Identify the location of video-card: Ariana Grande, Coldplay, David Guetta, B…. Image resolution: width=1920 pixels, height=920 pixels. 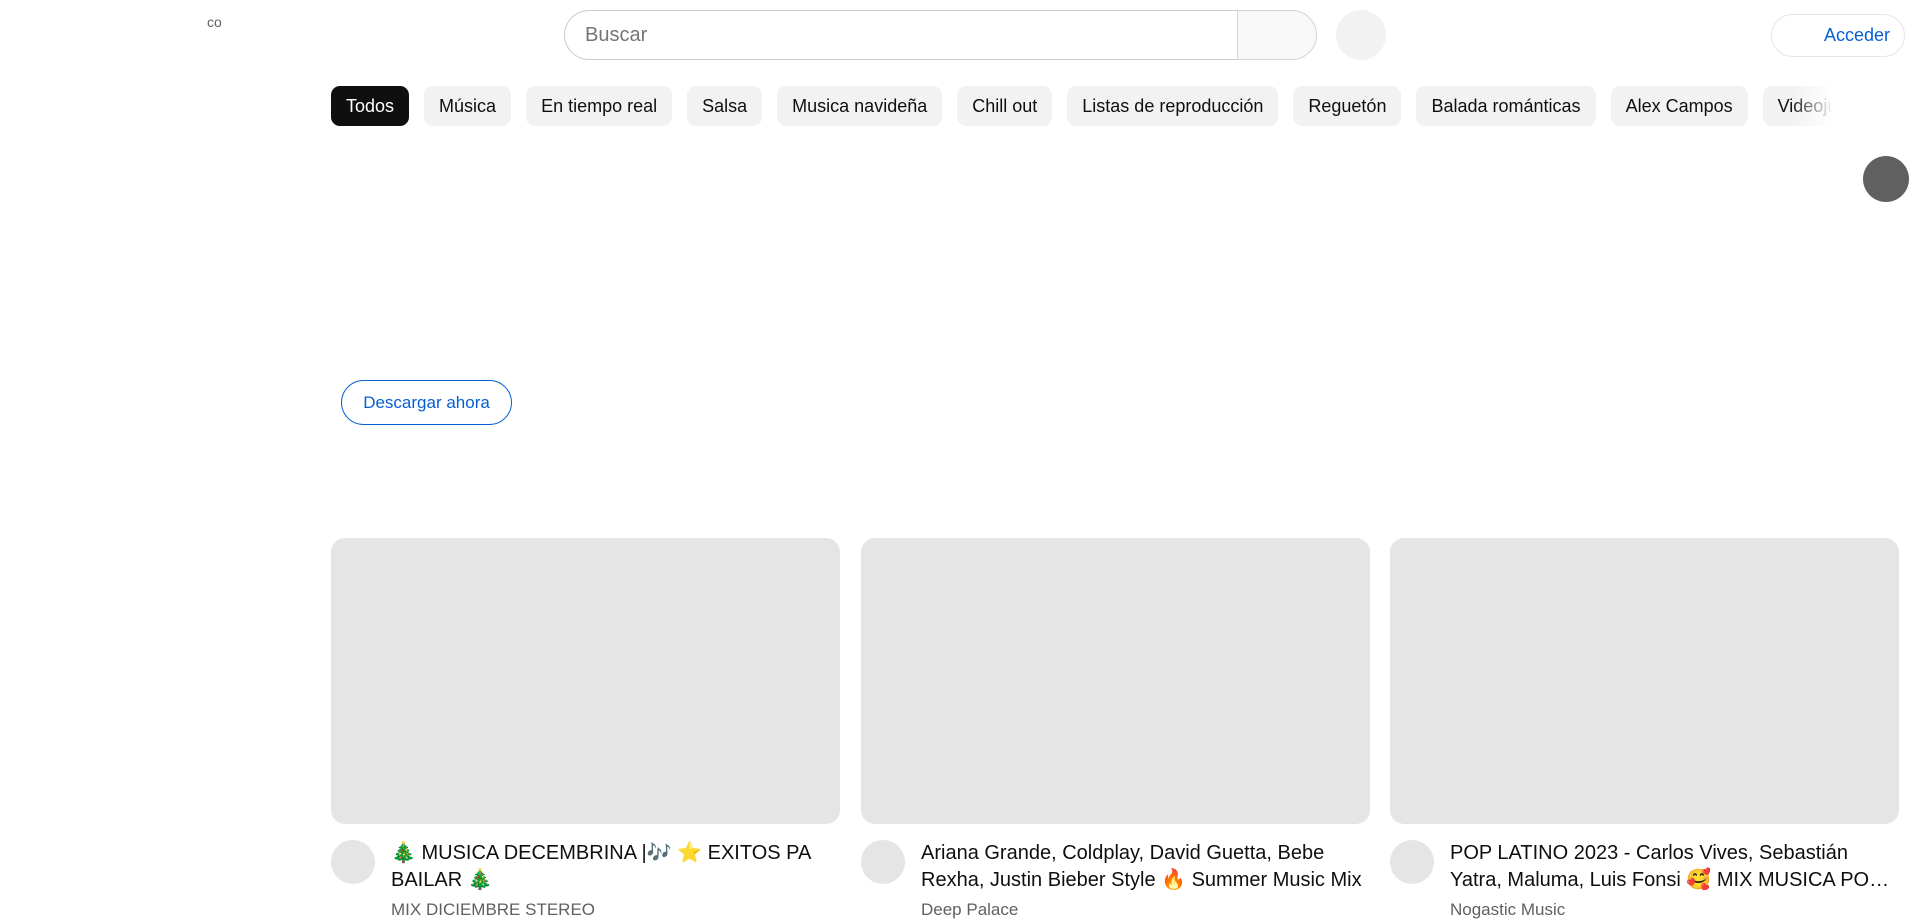
(1115, 729).